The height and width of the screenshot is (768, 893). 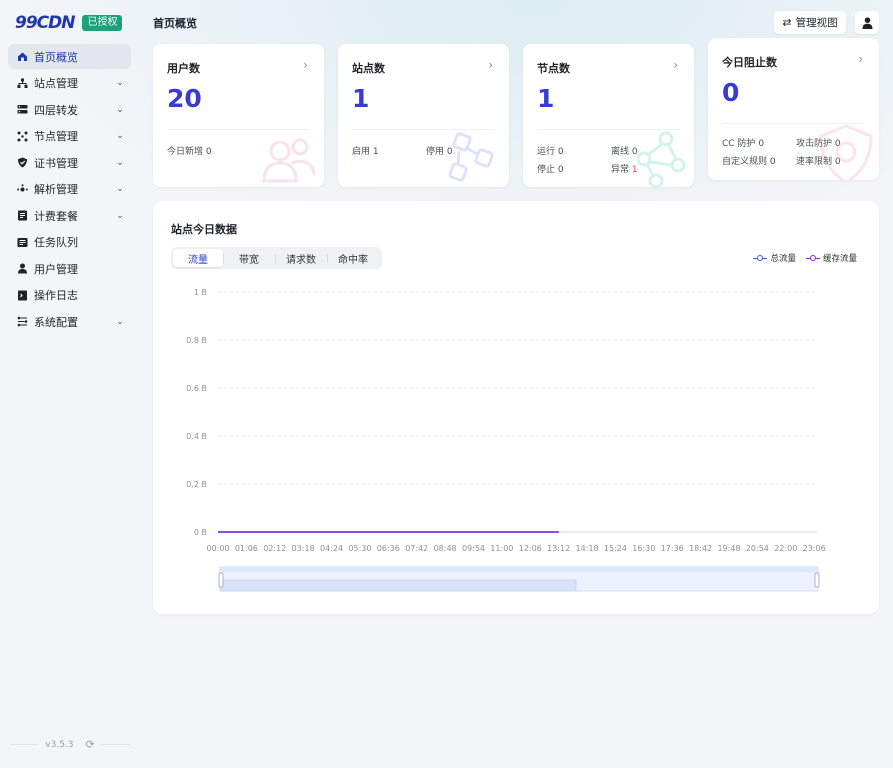 I want to click on manage-view-button: ⇄ 管理视图, so click(x=810, y=22).